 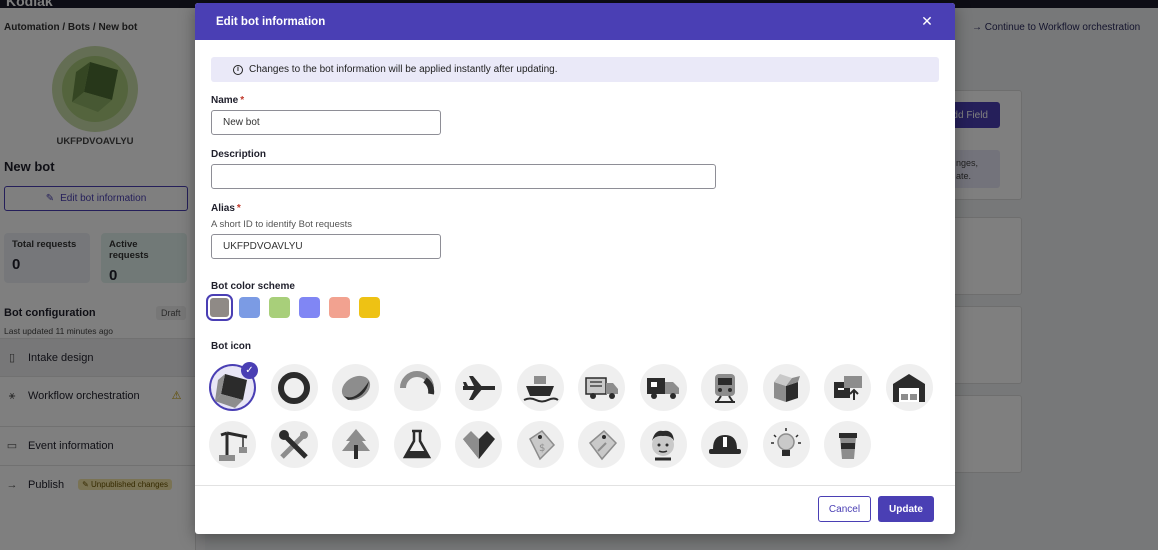 What do you see at coordinates (575, 21) in the screenshot?
I see `dialog-header: Edit bot information` at bounding box center [575, 21].